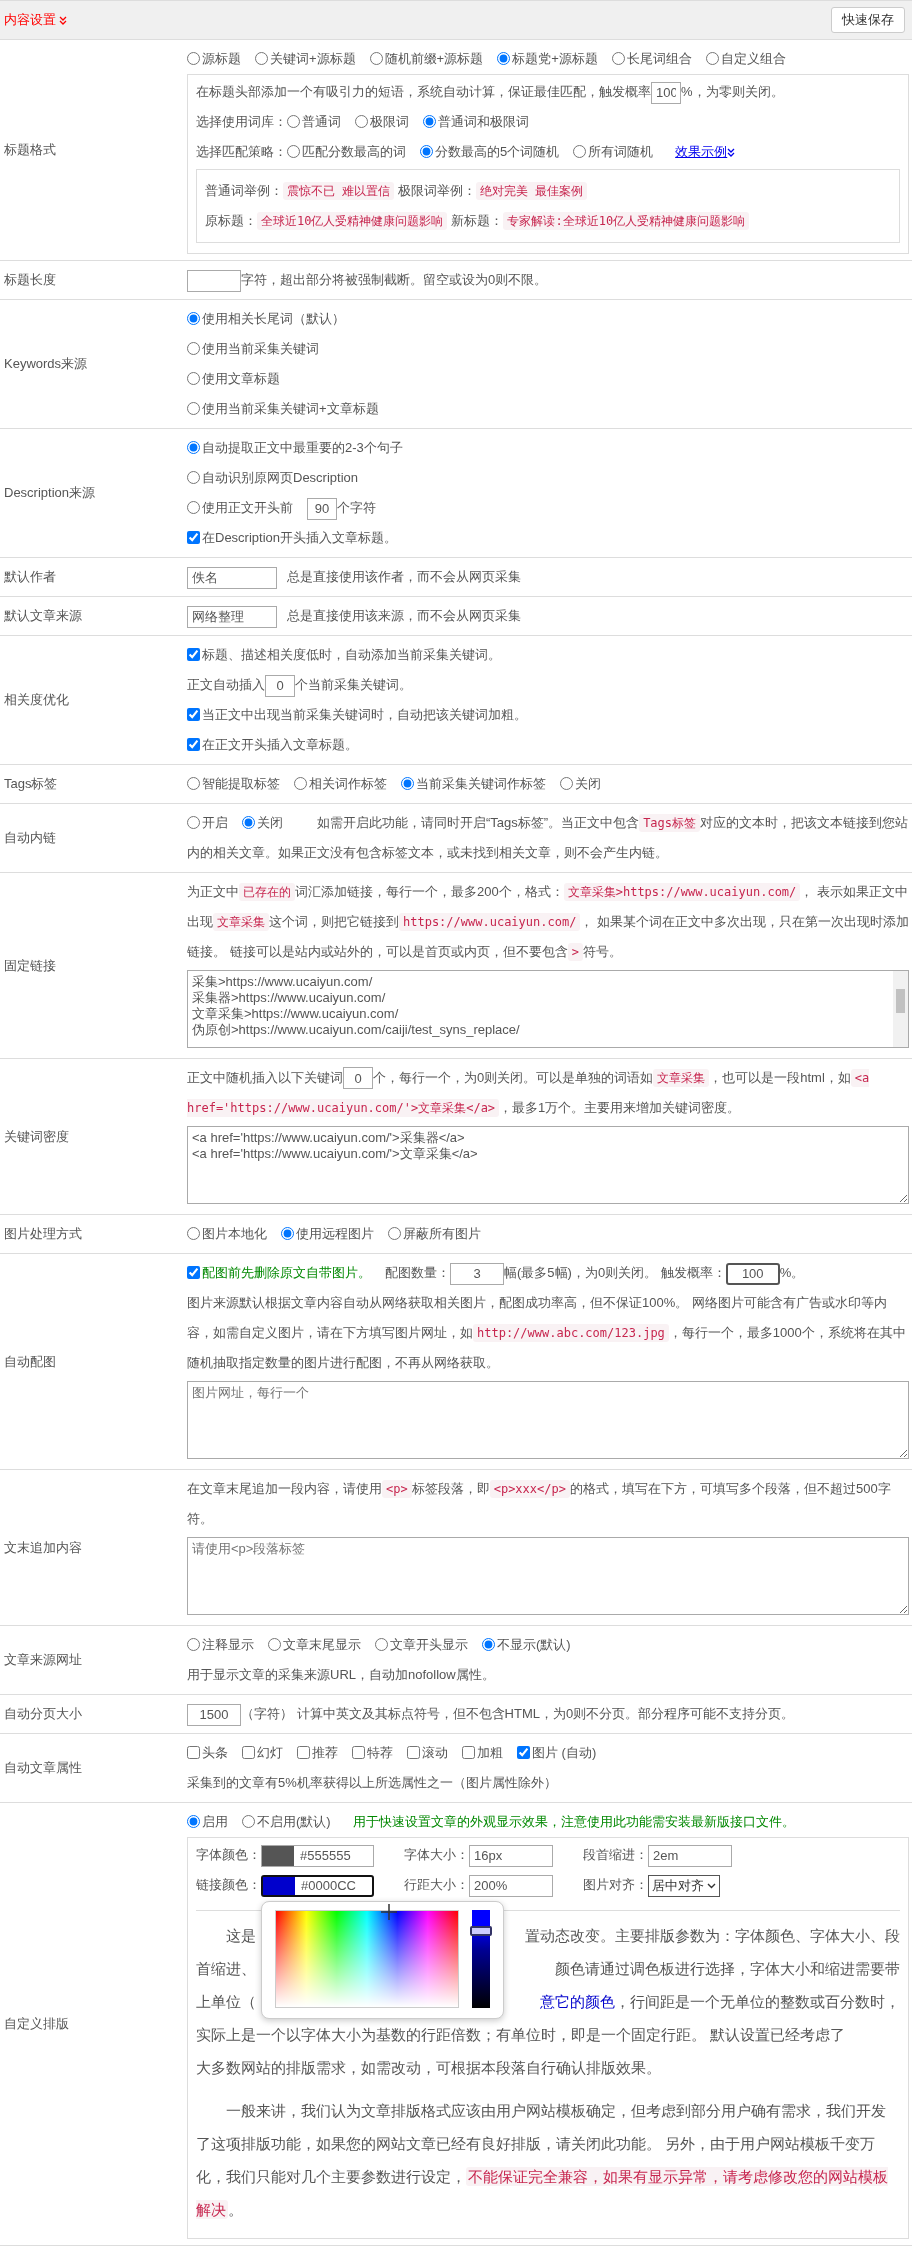  What do you see at coordinates (534, 1644) in the screenshot?
I see `option-label: 不显示(默认)` at bounding box center [534, 1644].